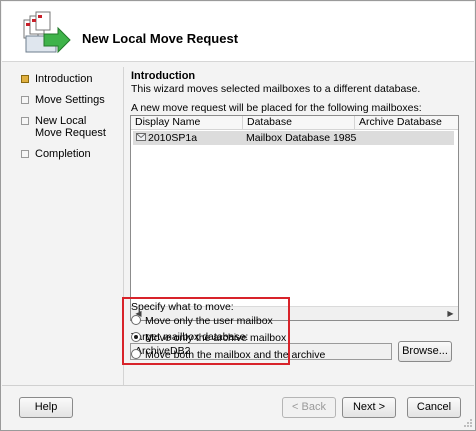  Describe the element at coordinates (63, 154) in the screenshot. I see `step-label: Completion` at that location.